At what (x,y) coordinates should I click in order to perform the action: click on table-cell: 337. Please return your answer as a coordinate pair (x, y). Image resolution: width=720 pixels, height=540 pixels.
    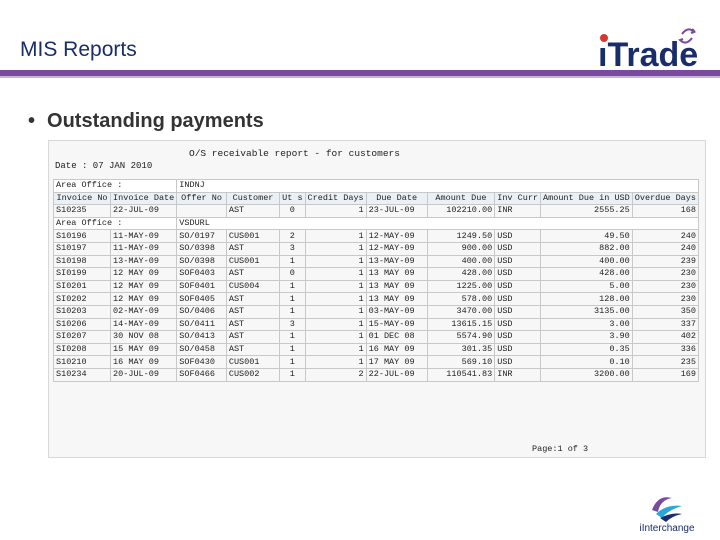
    Looking at the image, I should click on (665, 324).